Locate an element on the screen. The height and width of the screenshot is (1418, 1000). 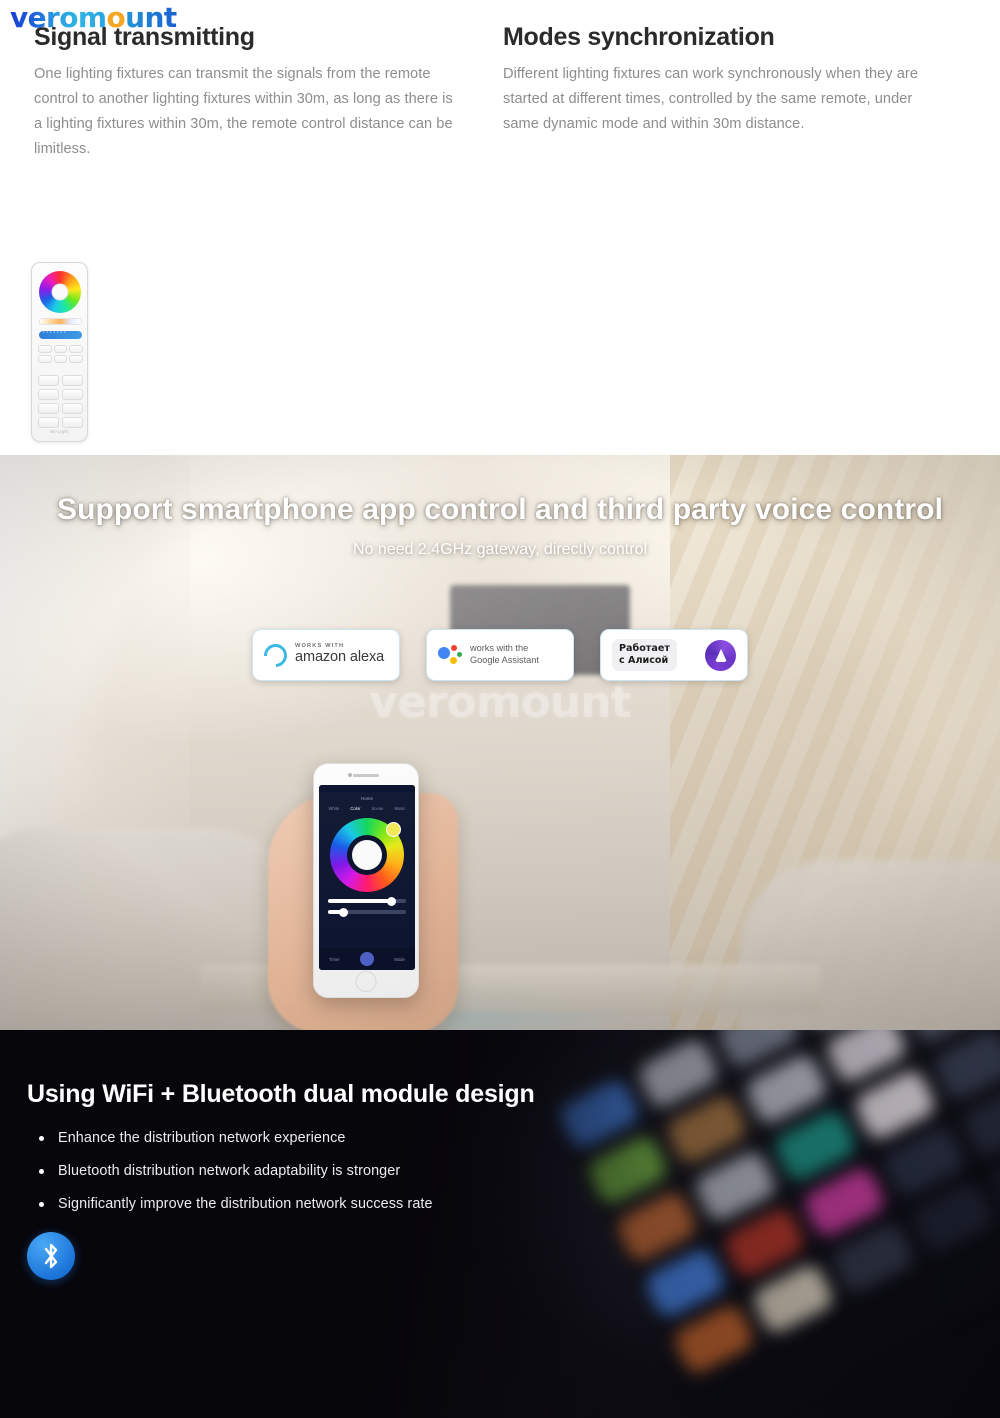
color-wheel-handle is located at coordinates (393, 829).